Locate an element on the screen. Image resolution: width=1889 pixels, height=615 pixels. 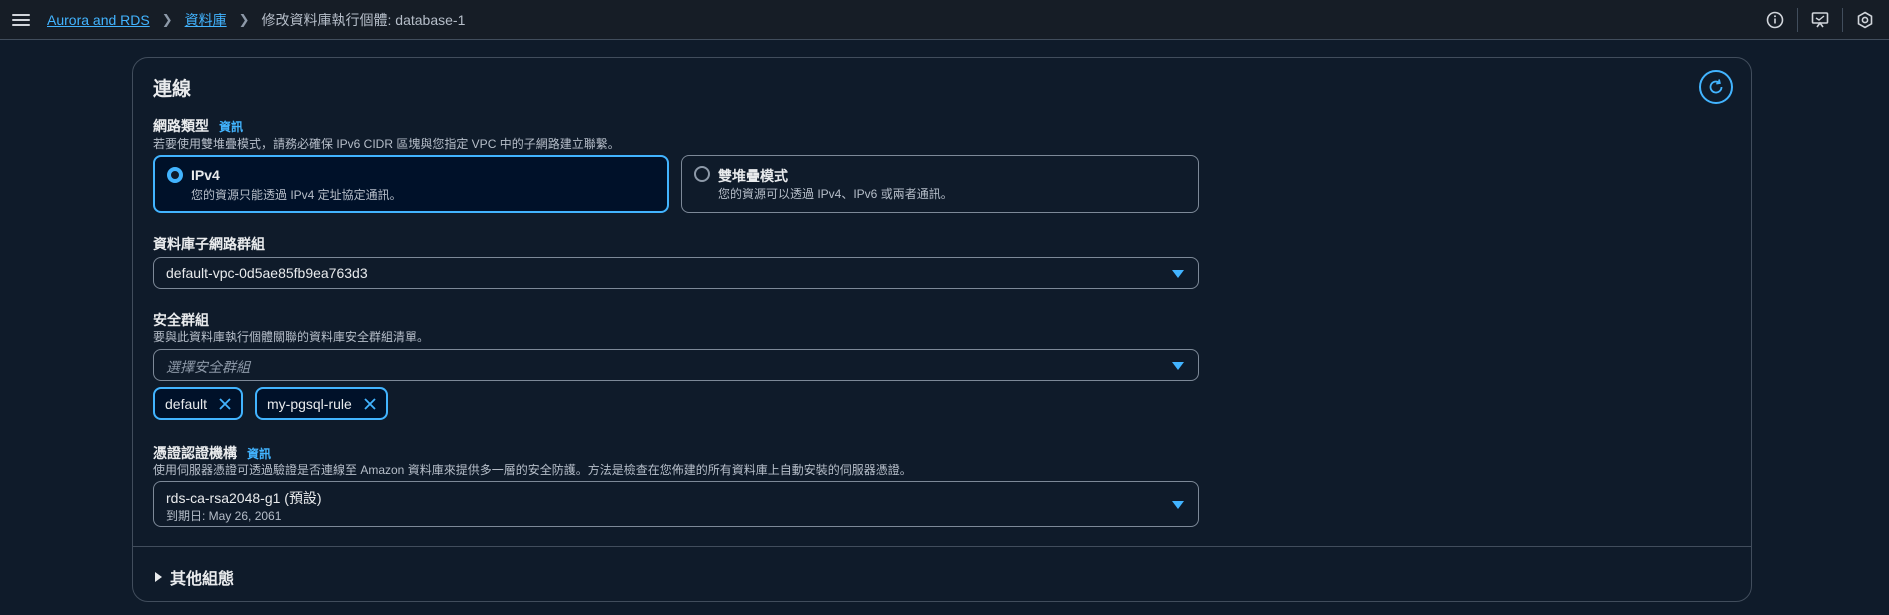
subnet-group-select: default-vpc-0d5ae85fb9ea763d3 is located at coordinates (676, 273).